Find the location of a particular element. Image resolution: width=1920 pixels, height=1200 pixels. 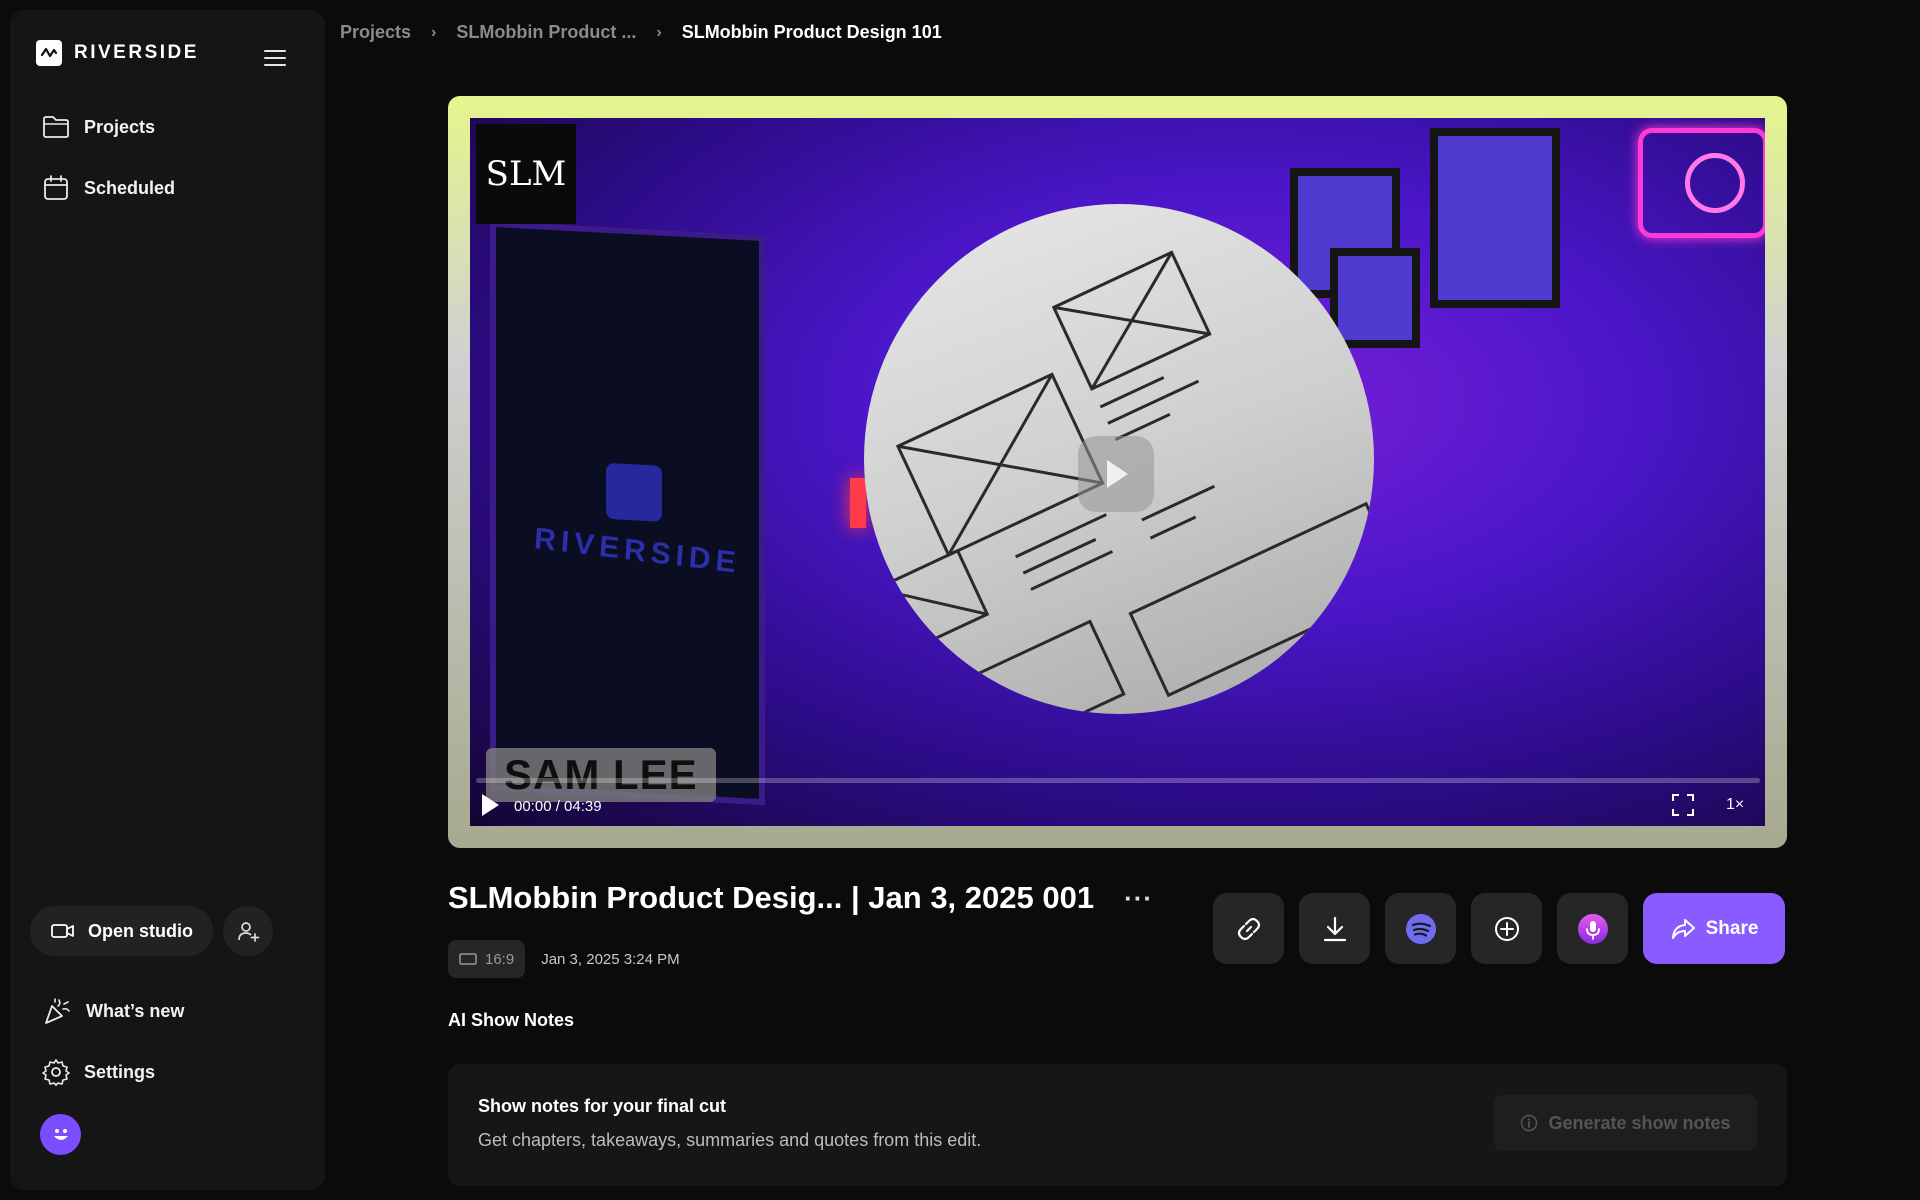

generate-label: Generate show notes is located at coordinates (1639, 1122).